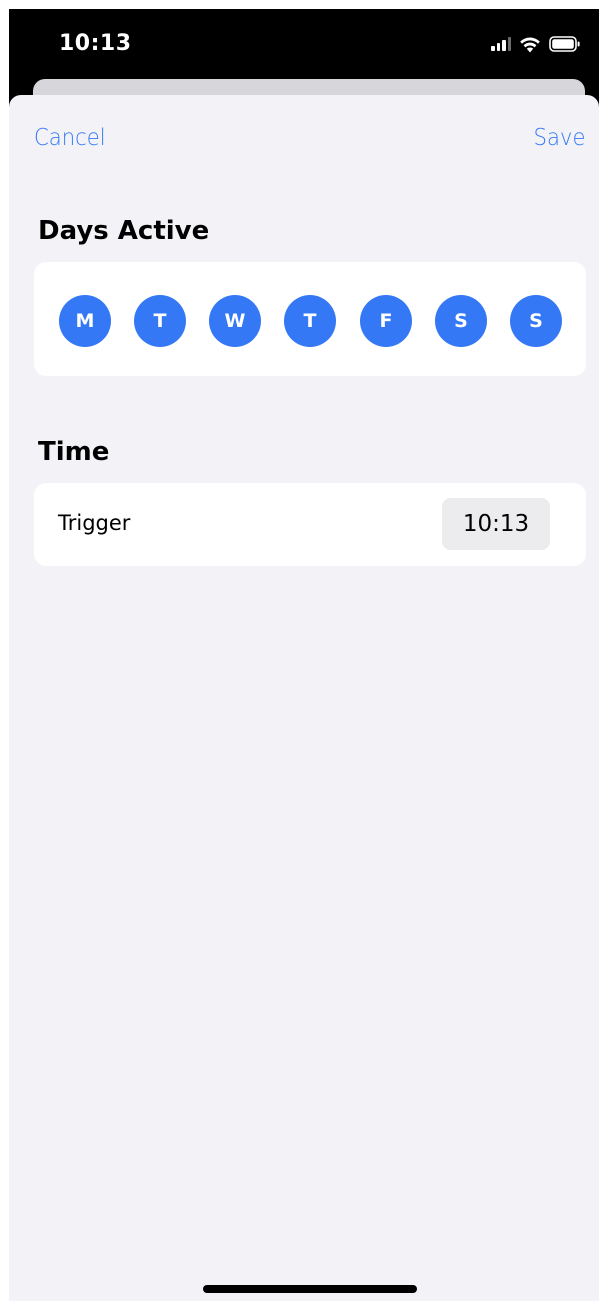  I want to click on day-toggle-thursday: T, so click(310, 321).